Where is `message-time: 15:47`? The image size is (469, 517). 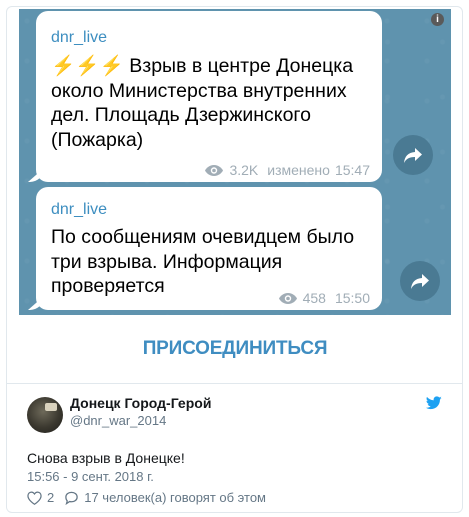
message-time: 15:47 is located at coordinates (352, 170).